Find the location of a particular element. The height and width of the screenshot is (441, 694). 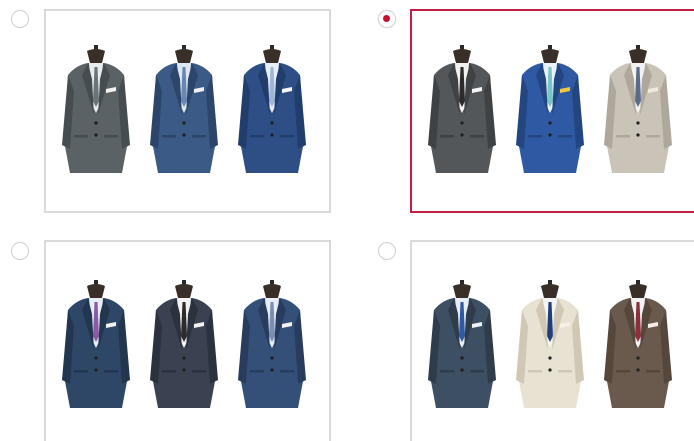

radio-selected-dot is located at coordinates (386, 18).